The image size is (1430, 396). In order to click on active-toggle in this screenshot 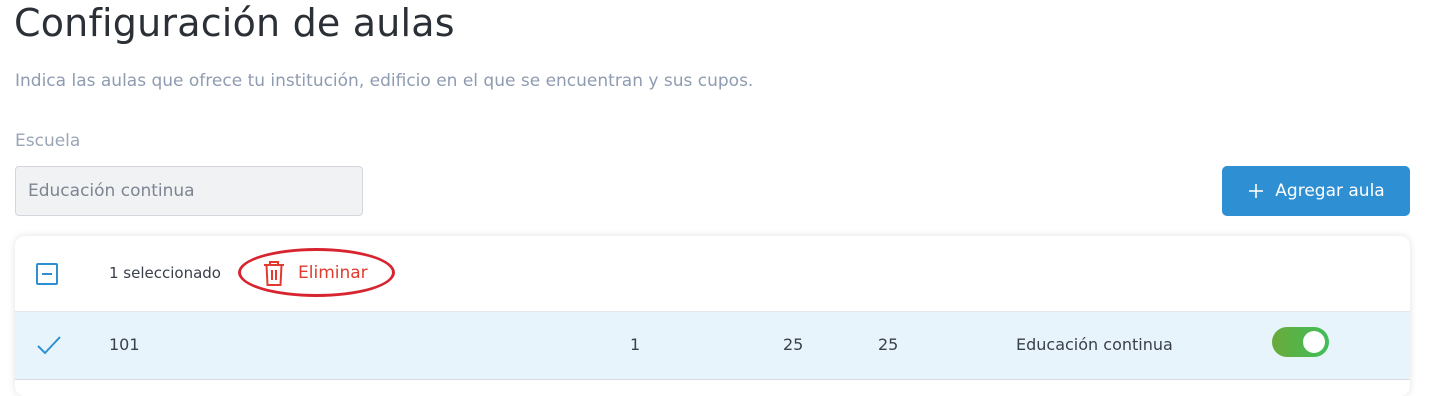, I will do `click(1300, 342)`.